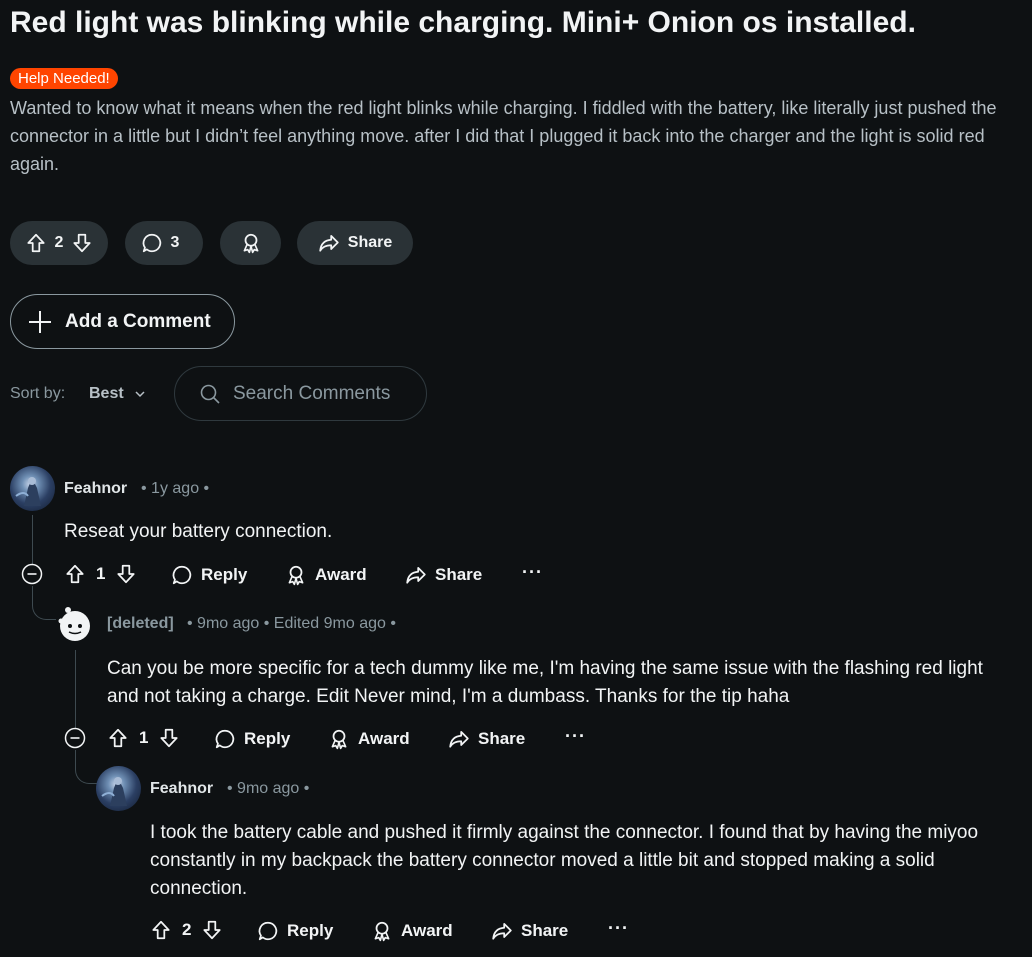  I want to click on add-comment-button: Add a Comment, so click(122, 321).